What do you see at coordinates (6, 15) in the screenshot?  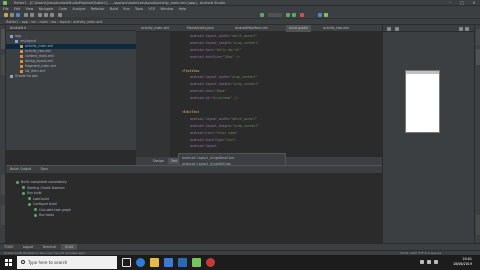 I see `open-folder-icon` at bounding box center [6, 15].